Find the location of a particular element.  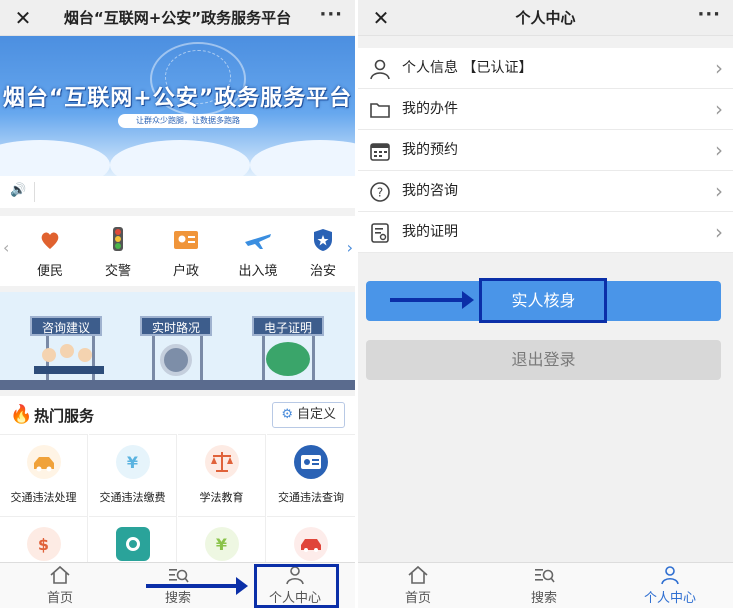

calendar-icon is located at coordinates (380, 151).